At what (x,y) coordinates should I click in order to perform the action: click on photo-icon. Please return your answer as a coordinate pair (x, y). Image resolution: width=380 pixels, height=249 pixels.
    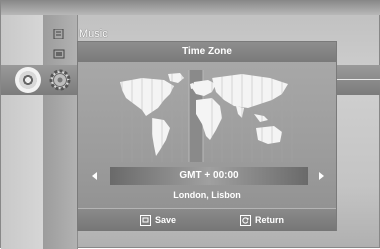
    Looking at the image, I should click on (59, 54).